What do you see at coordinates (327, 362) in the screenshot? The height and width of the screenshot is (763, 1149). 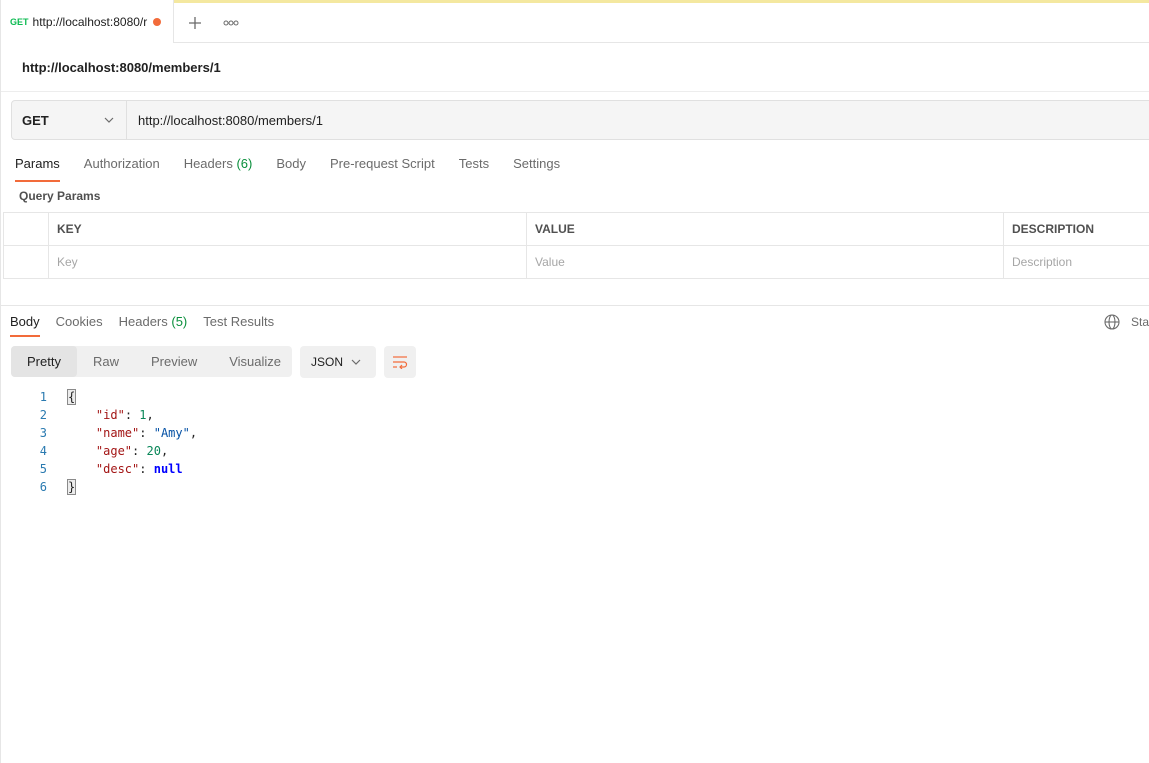 I see `format-value: JSON` at bounding box center [327, 362].